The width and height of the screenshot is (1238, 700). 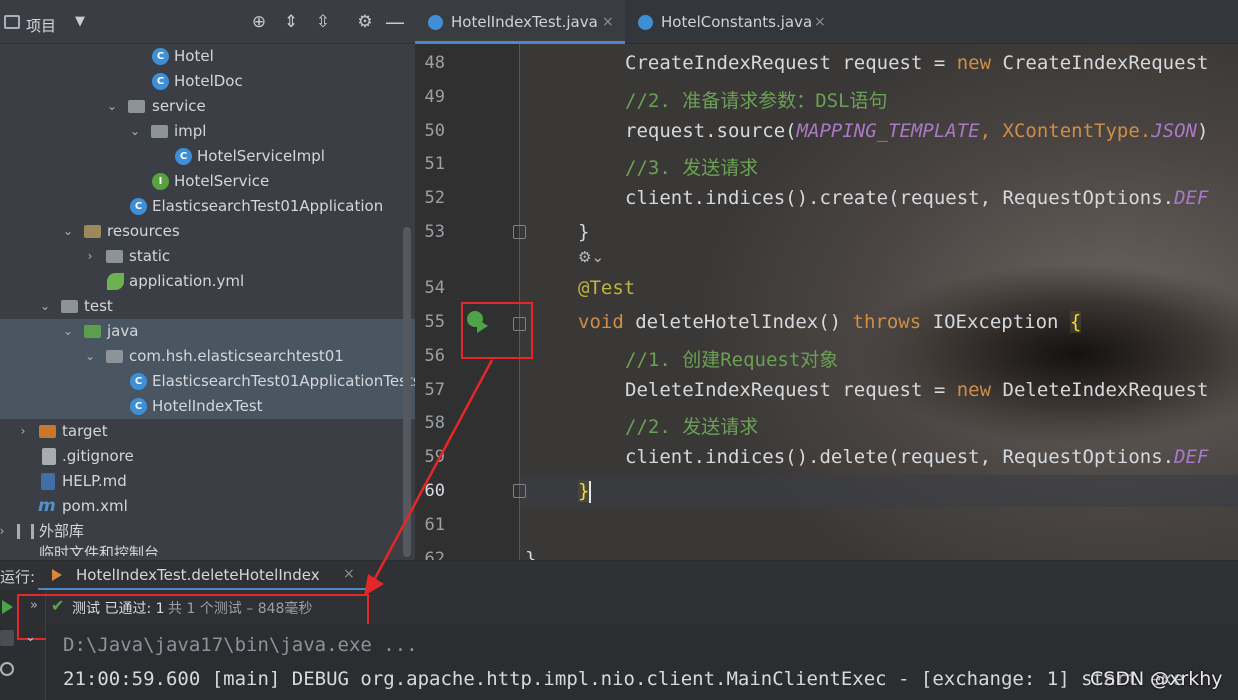 I want to click on tree-item-label: application.yml, so click(x=187, y=281).